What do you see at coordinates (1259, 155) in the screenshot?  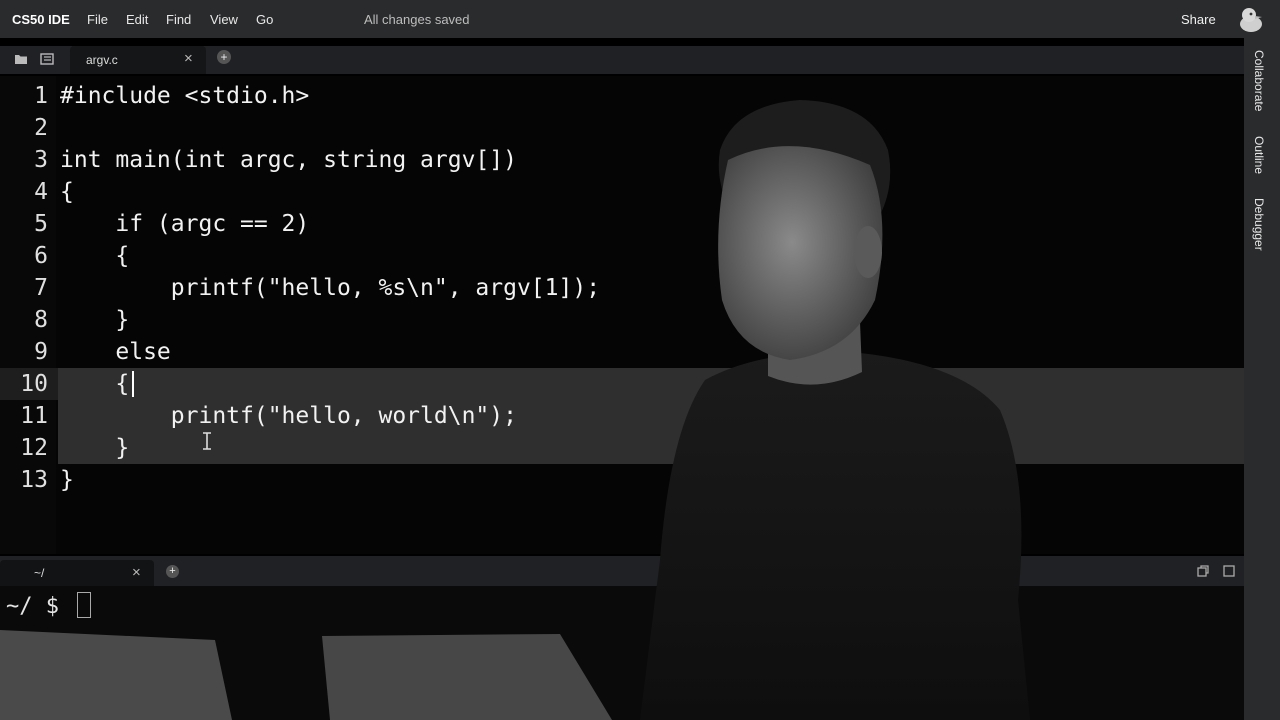 I see `rail-outline: Outline` at bounding box center [1259, 155].